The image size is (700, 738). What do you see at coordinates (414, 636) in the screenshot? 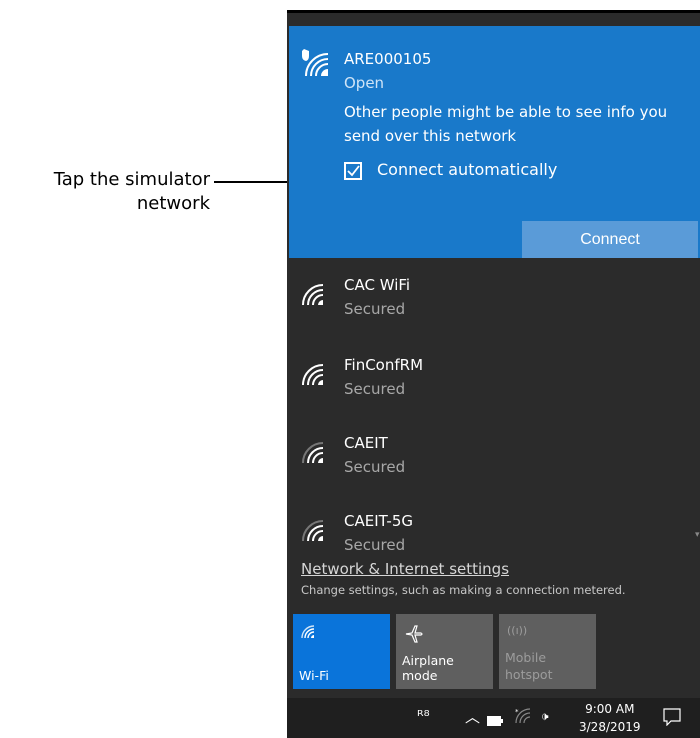
I see `airplane-icon` at bounding box center [414, 636].